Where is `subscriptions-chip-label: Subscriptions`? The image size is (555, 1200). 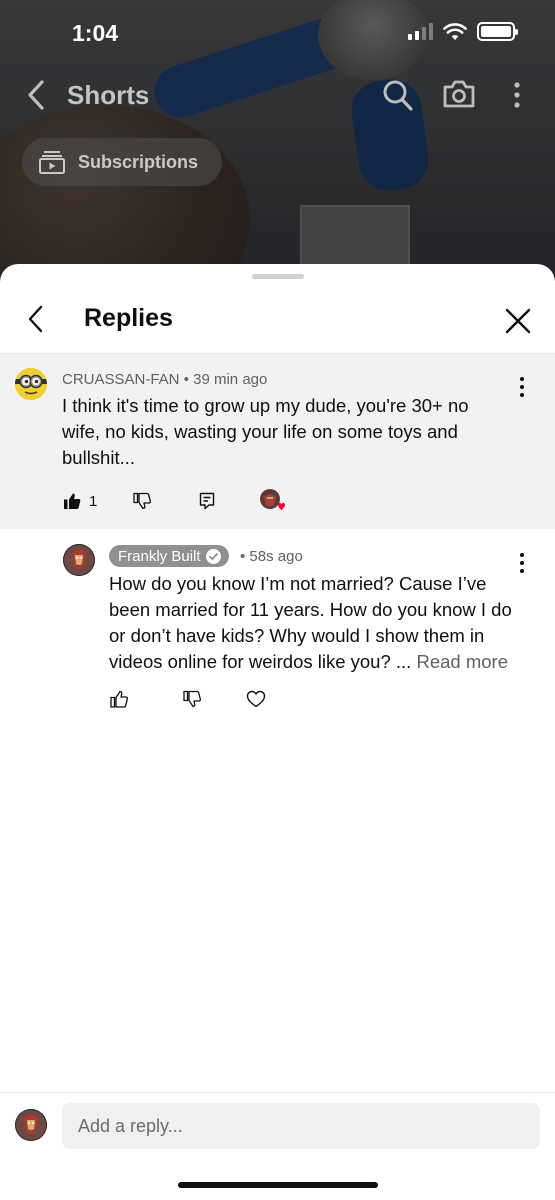 subscriptions-chip-label: Subscriptions is located at coordinates (138, 161).